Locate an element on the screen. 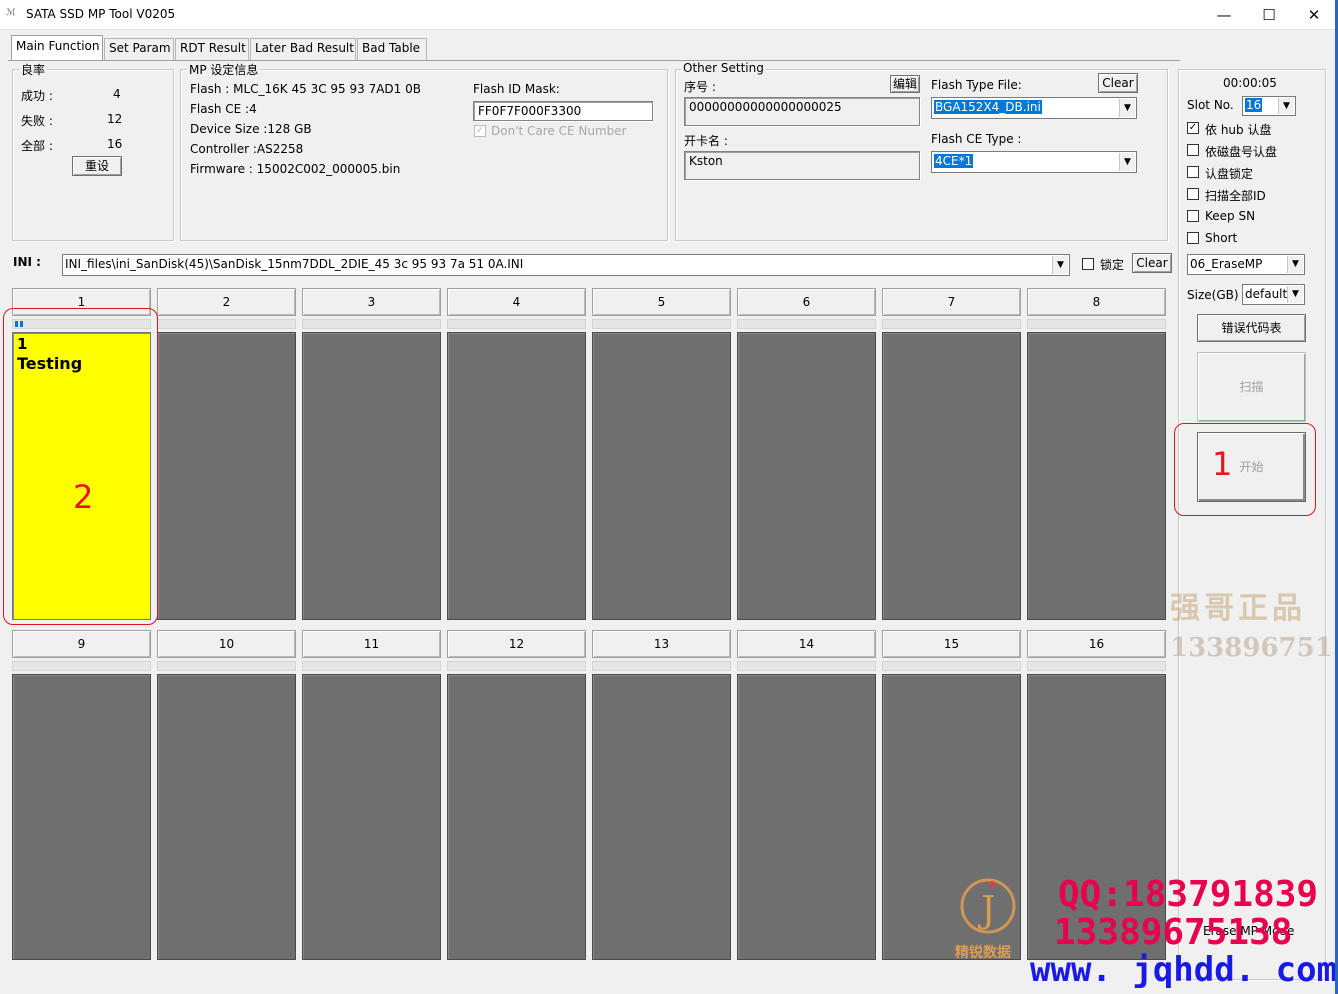  slot-no-select: 16 ▼ is located at coordinates (1269, 106).